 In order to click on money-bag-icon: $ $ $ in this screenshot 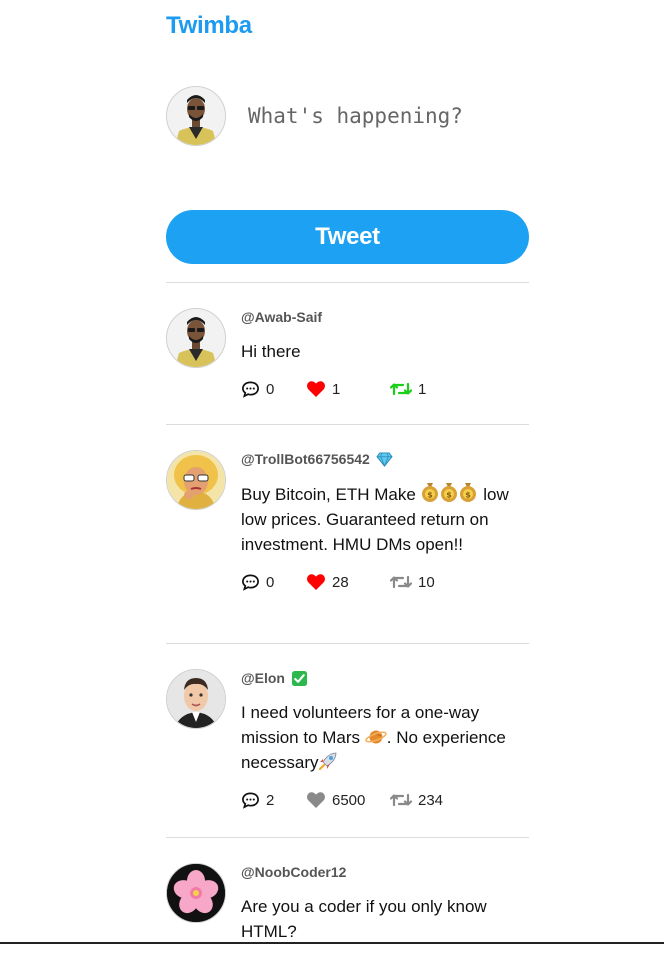, I will do `click(450, 492)`.